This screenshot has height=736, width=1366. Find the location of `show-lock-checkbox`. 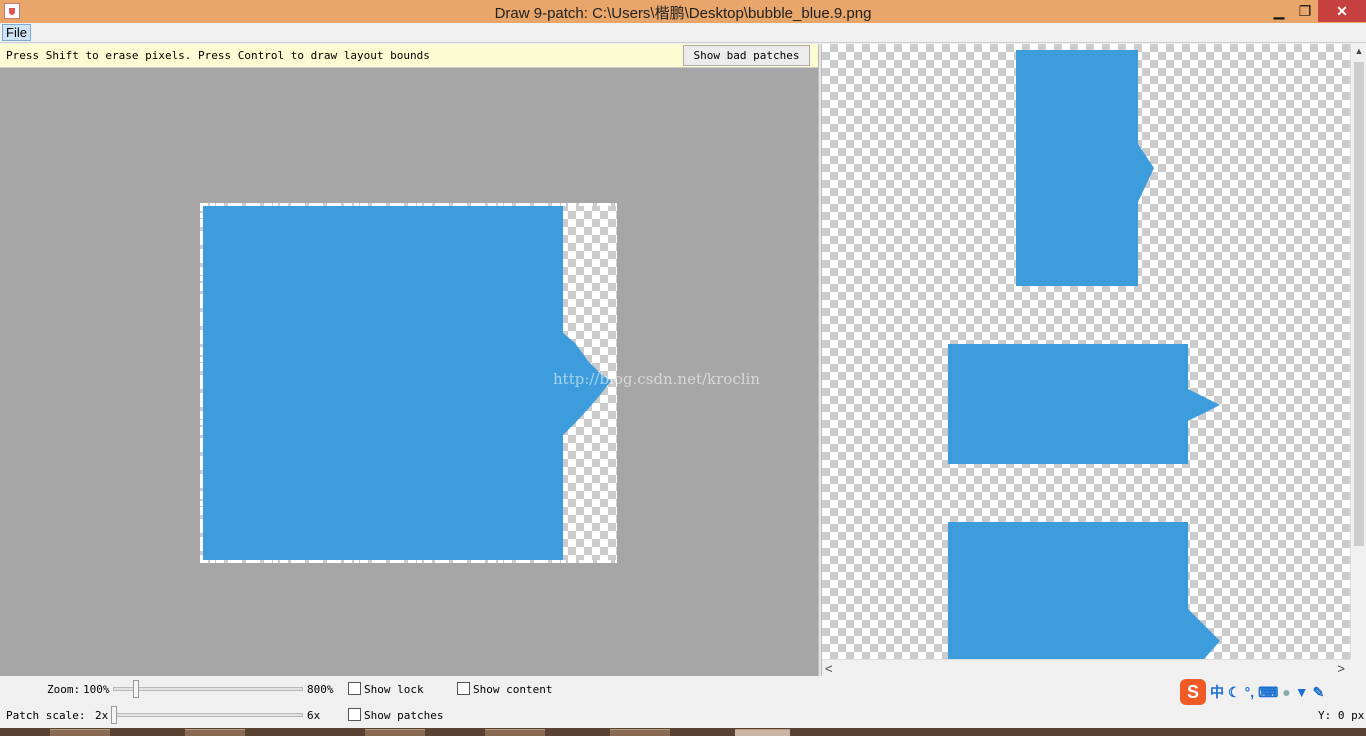

show-lock-checkbox is located at coordinates (354, 688).